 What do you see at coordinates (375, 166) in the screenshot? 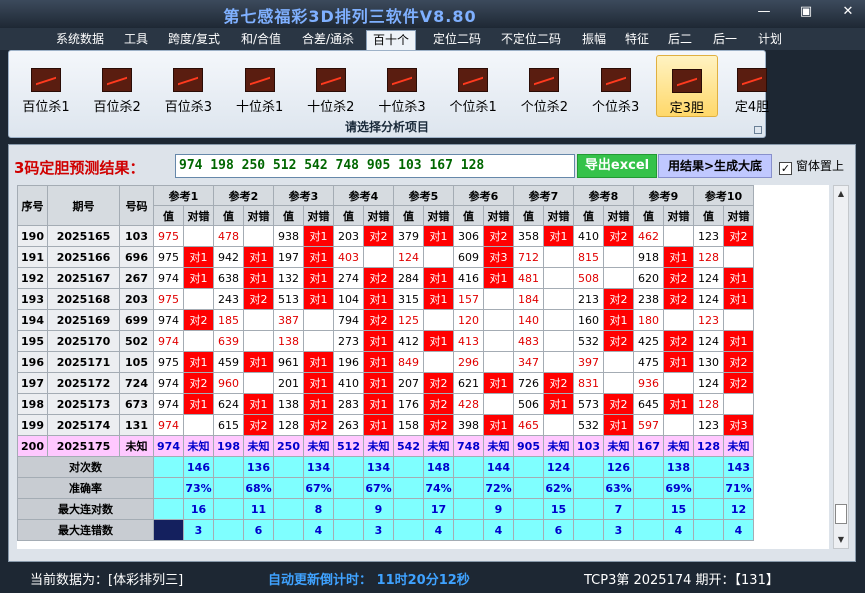
I see `prediction-result-field: 974 198 250 512 542 748 905 103 167 128` at bounding box center [375, 166].